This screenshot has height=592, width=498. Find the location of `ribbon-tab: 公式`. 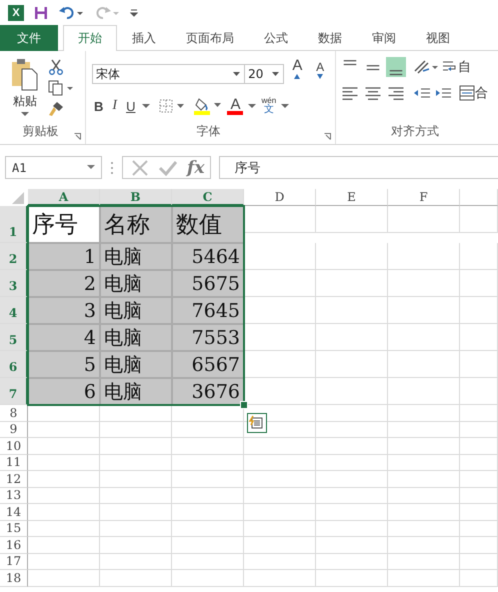

ribbon-tab: 公式 is located at coordinates (276, 38).